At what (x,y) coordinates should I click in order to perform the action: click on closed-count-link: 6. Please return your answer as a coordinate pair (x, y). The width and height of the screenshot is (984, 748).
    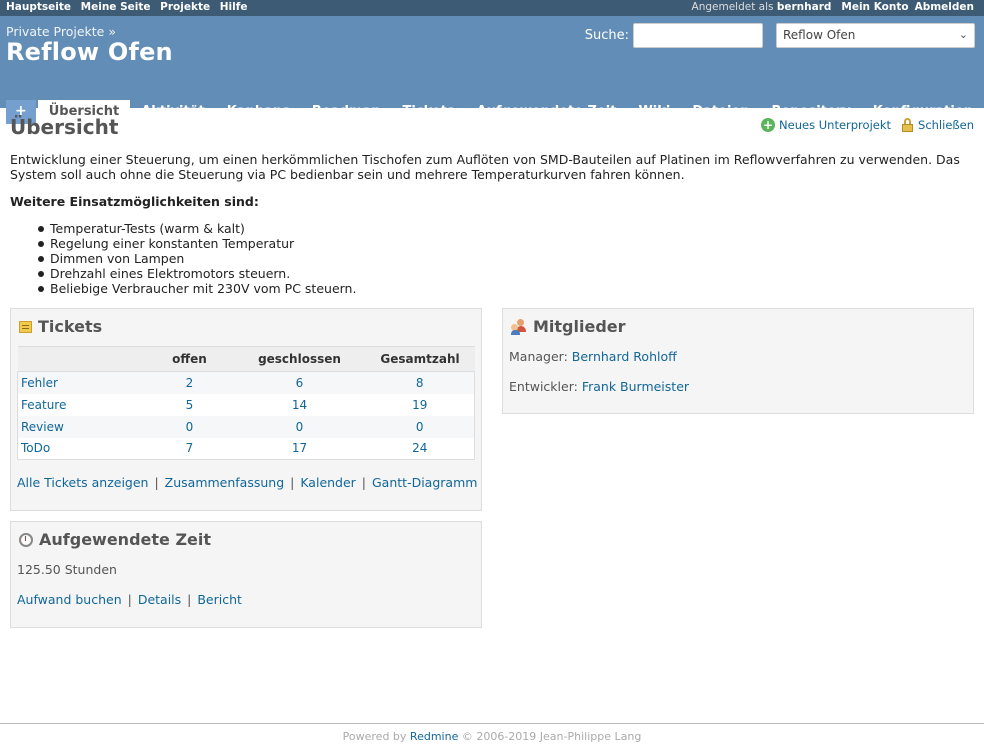
    Looking at the image, I should click on (300, 383).